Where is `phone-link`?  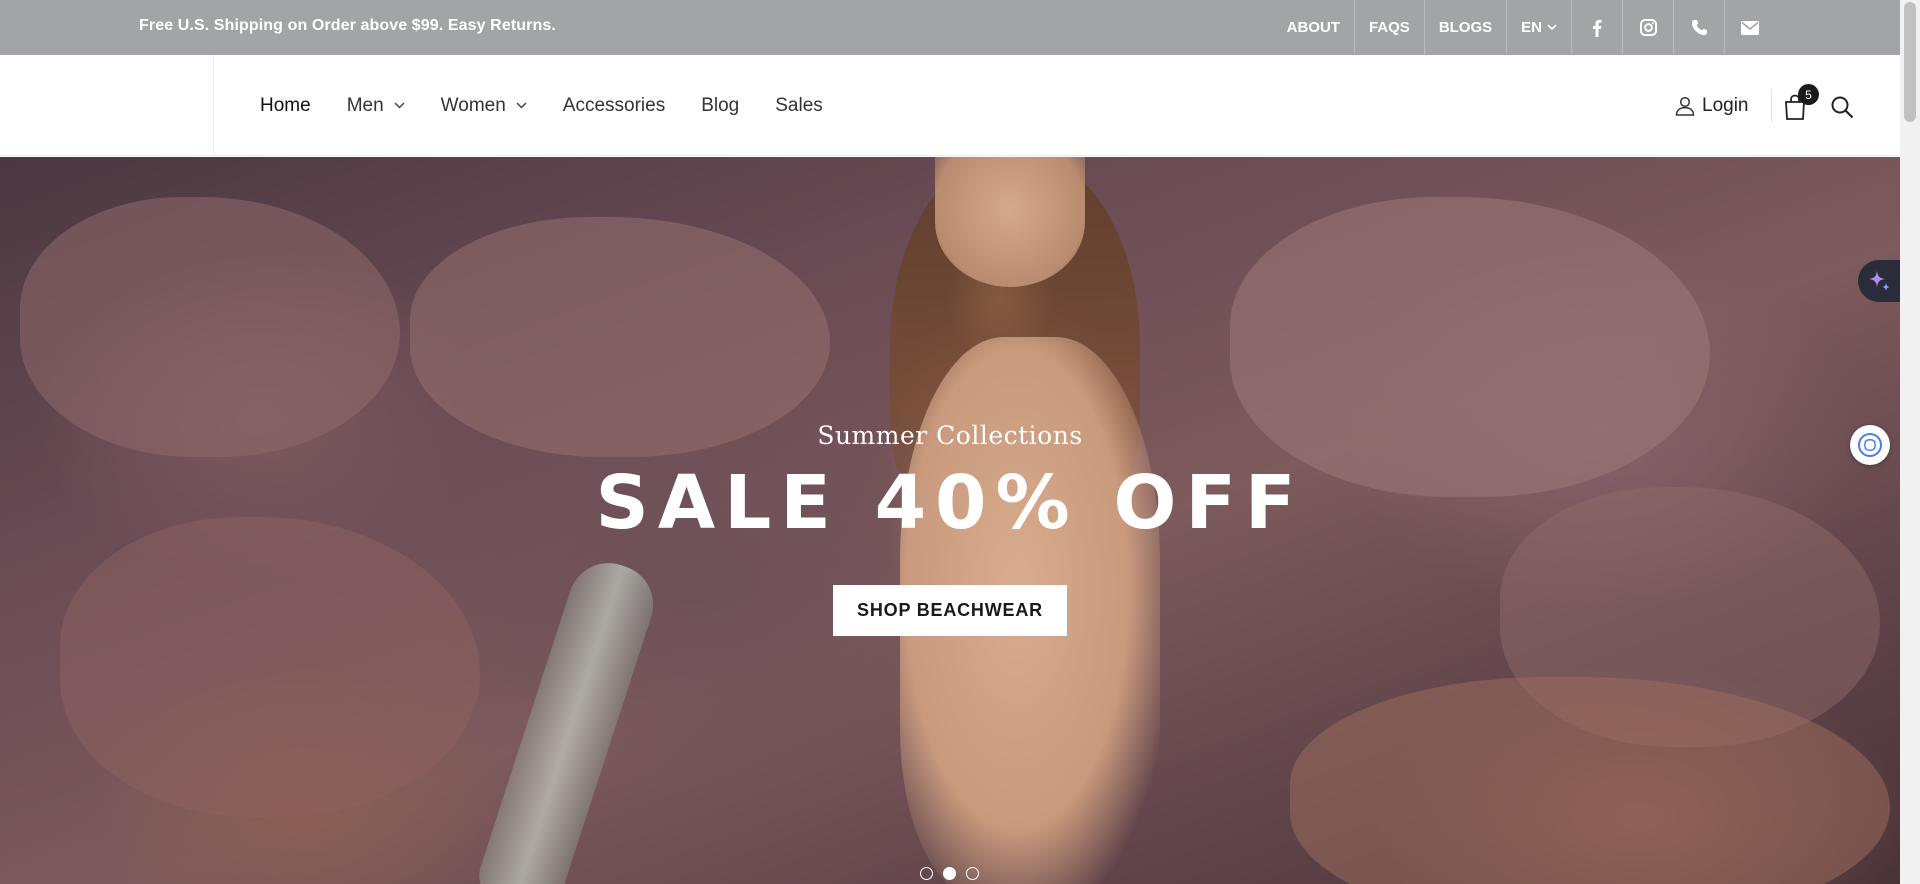 phone-link is located at coordinates (1698, 27).